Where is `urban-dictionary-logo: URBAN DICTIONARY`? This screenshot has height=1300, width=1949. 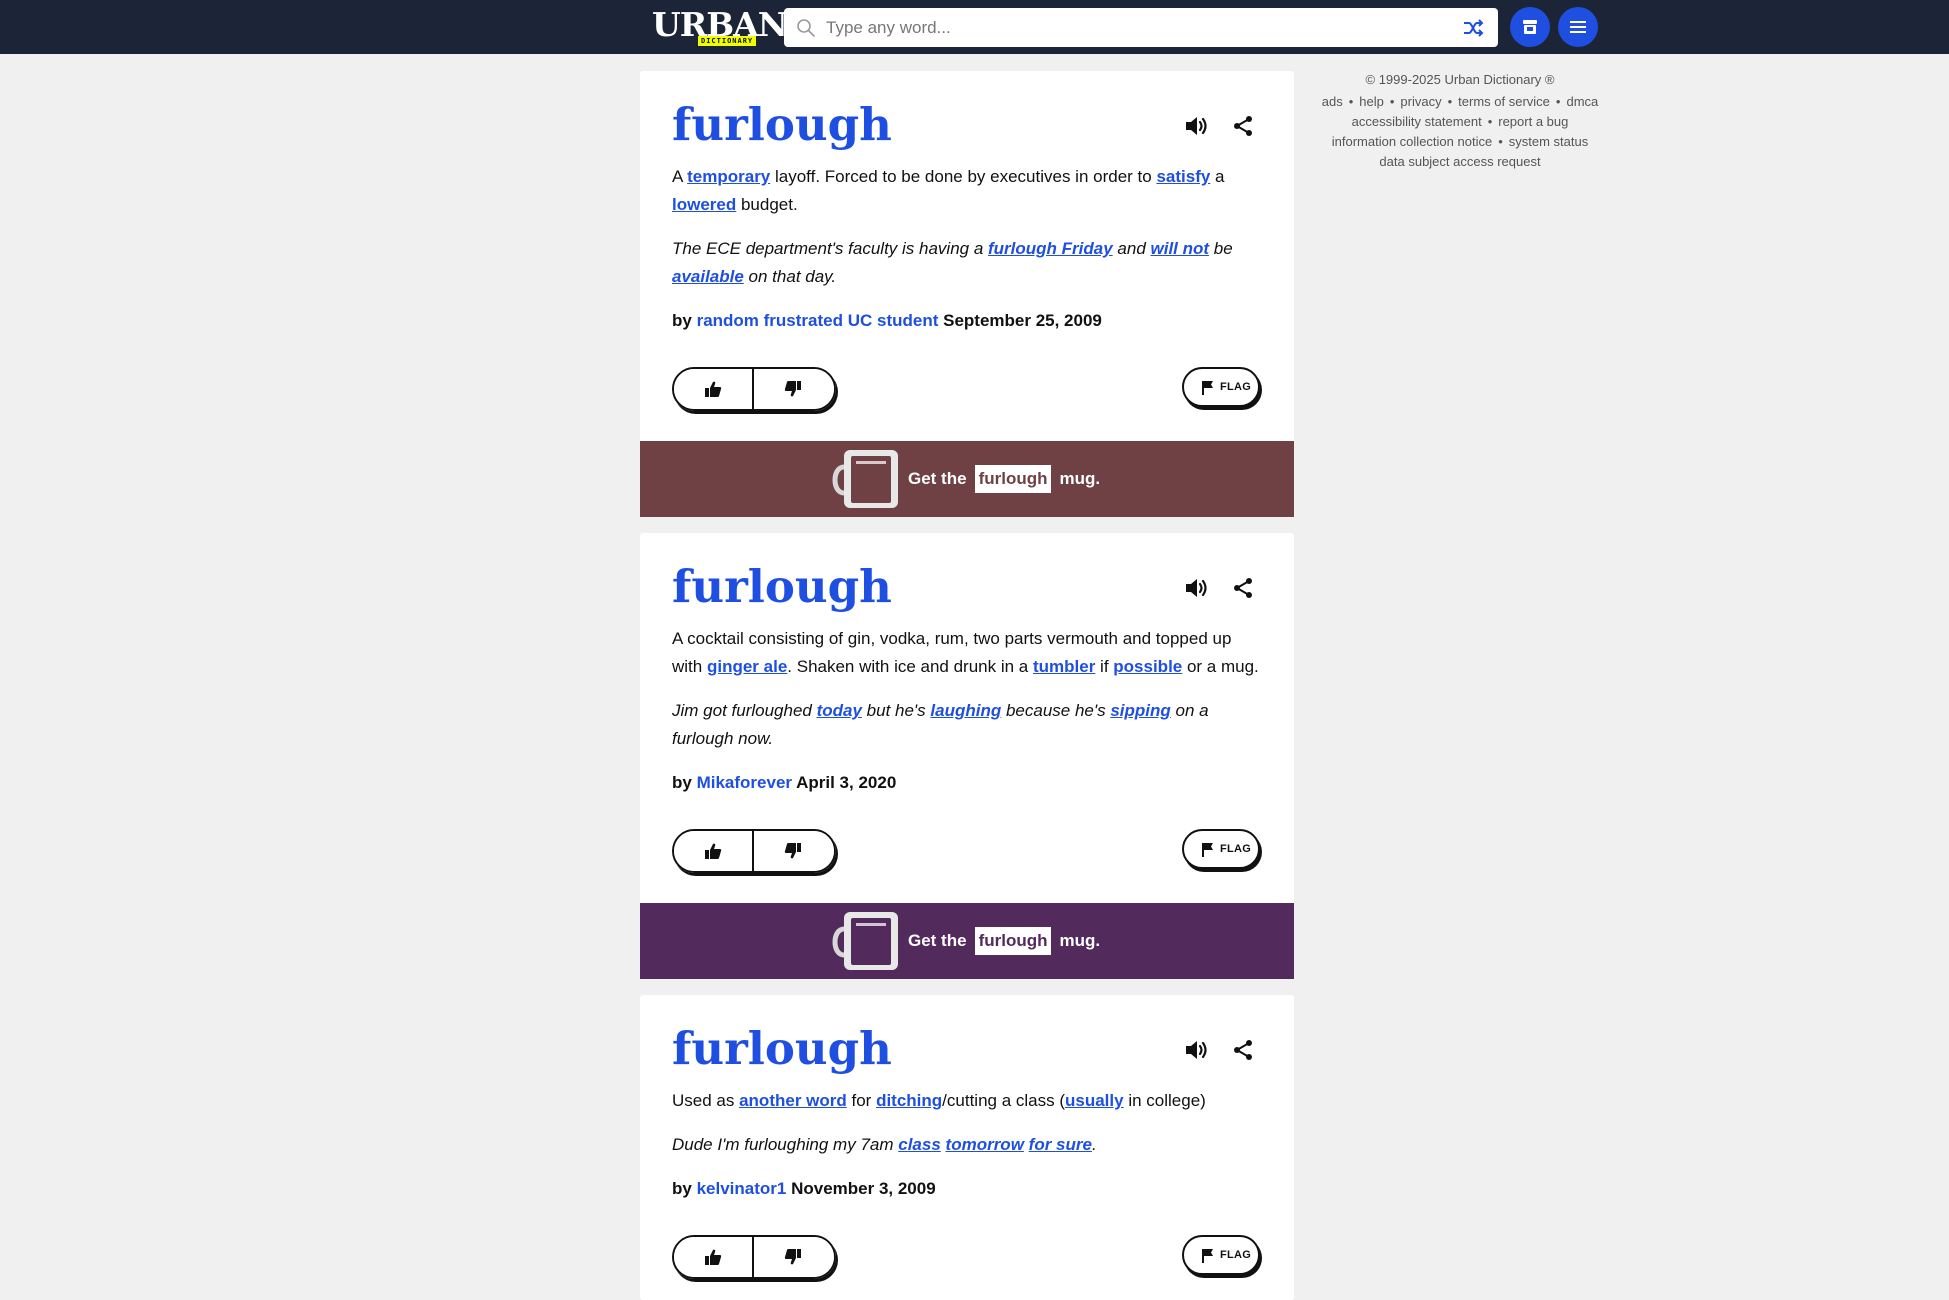 urban-dictionary-logo: URBAN DICTIONARY is located at coordinates (720, 26).